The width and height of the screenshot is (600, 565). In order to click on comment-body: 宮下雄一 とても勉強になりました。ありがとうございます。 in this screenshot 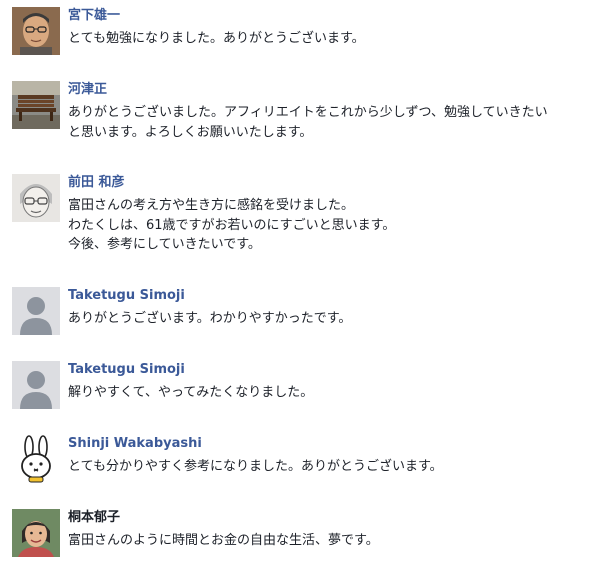, I will do `click(328, 28)`.